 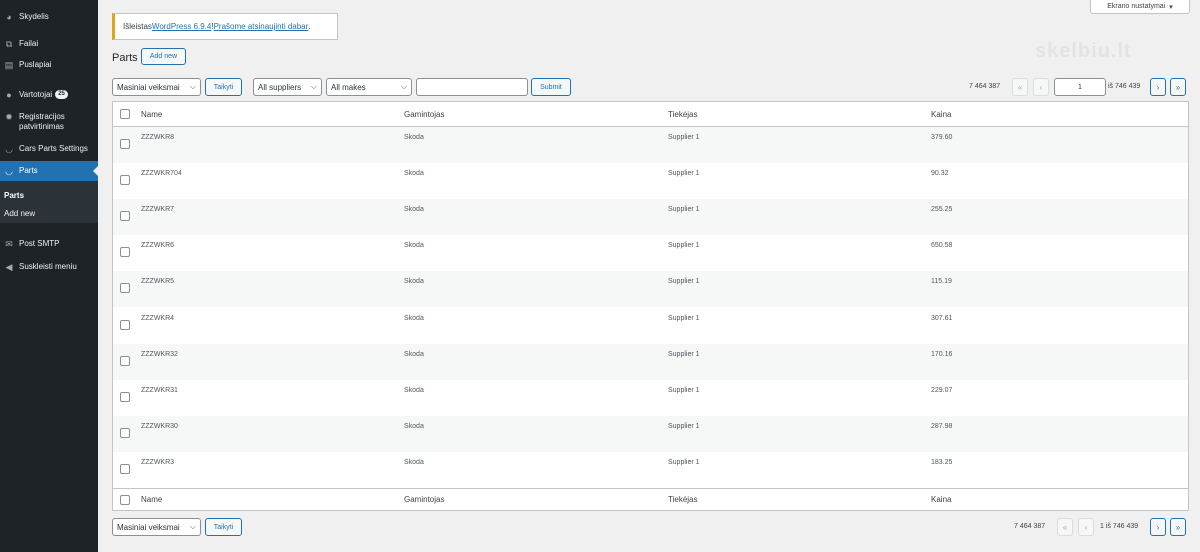 I want to click on menu-label: Skydelis, so click(x=34, y=16).